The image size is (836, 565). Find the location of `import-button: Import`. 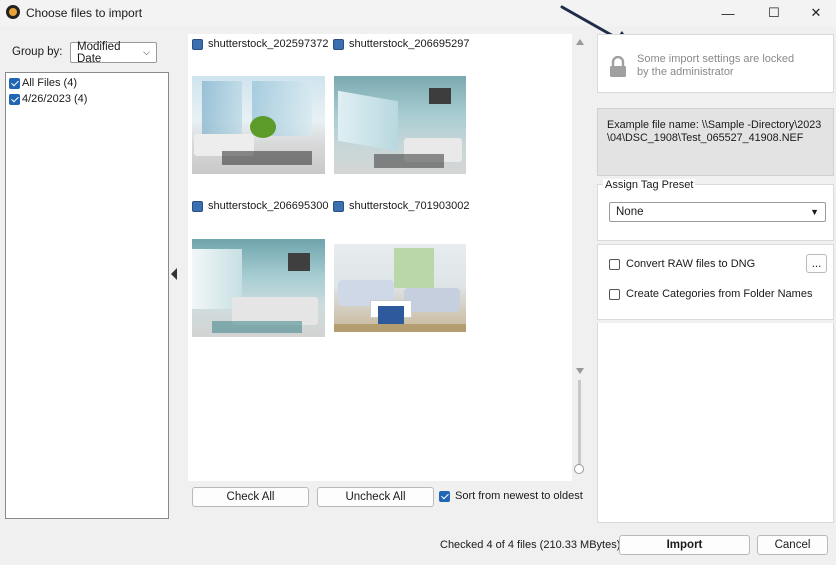

import-button: Import is located at coordinates (684, 545).